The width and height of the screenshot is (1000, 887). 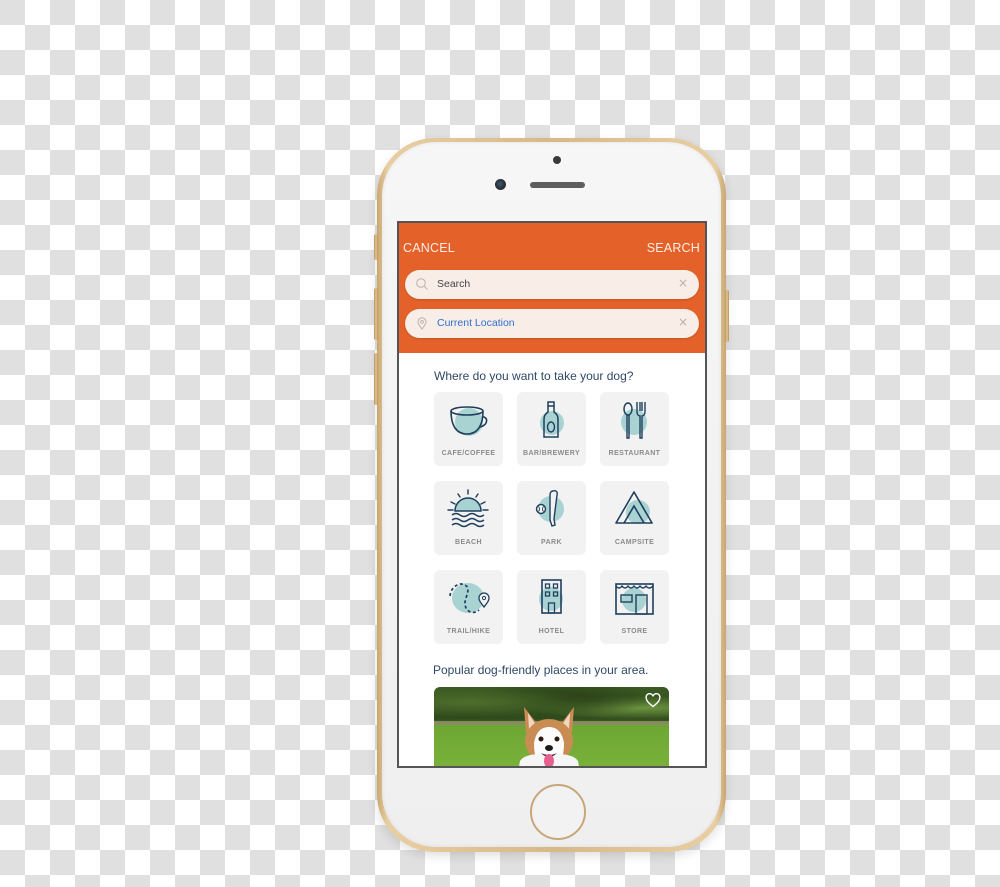 What do you see at coordinates (634, 420) in the screenshot?
I see `spoon-fork-icon` at bounding box center [634, 420].